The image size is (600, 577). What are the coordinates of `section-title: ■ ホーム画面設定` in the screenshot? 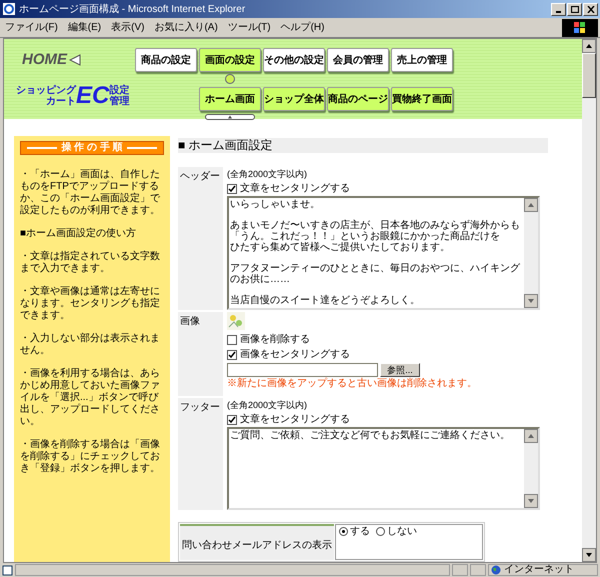 It's located at (363, 145).